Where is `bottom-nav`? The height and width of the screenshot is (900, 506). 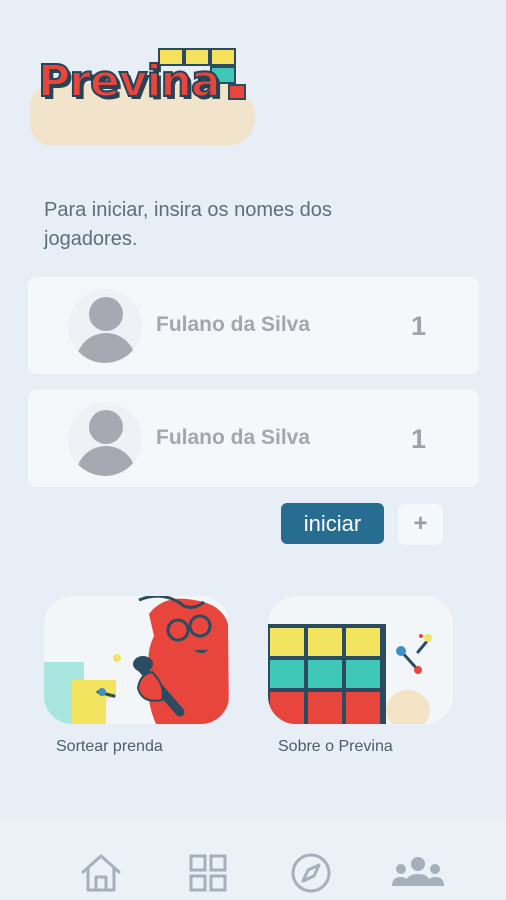
bottom-nav is located at coordinates (253, 860).